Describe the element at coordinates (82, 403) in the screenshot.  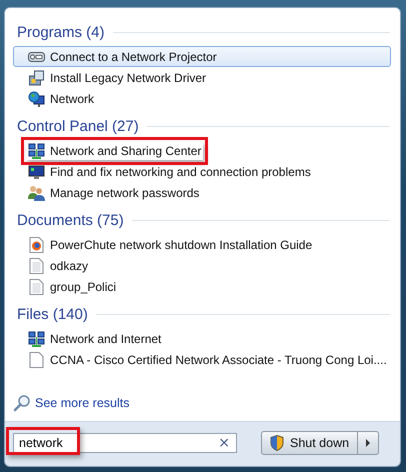
I see `see-more-link: See more results` at that location.